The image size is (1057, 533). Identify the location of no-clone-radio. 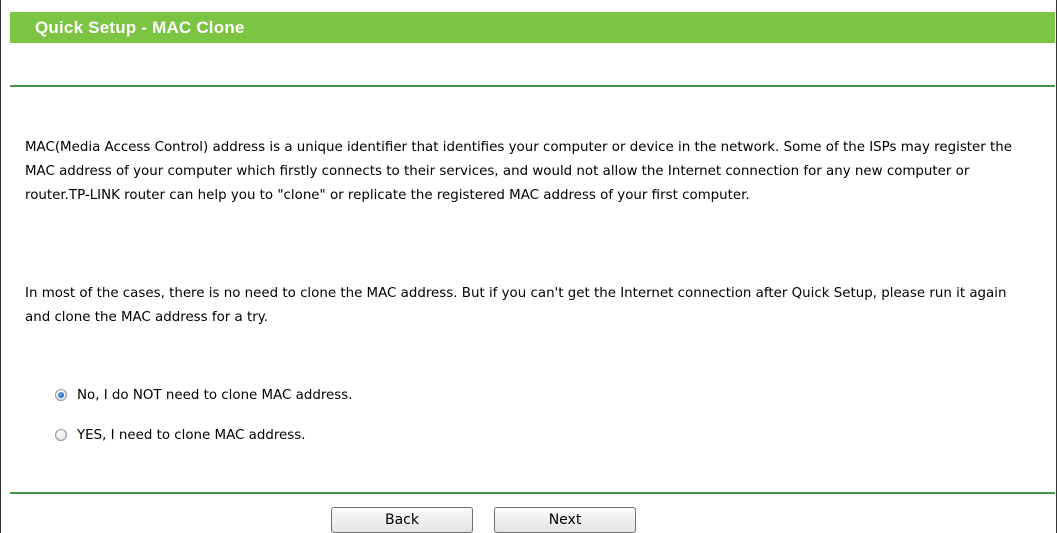
(61, 395).